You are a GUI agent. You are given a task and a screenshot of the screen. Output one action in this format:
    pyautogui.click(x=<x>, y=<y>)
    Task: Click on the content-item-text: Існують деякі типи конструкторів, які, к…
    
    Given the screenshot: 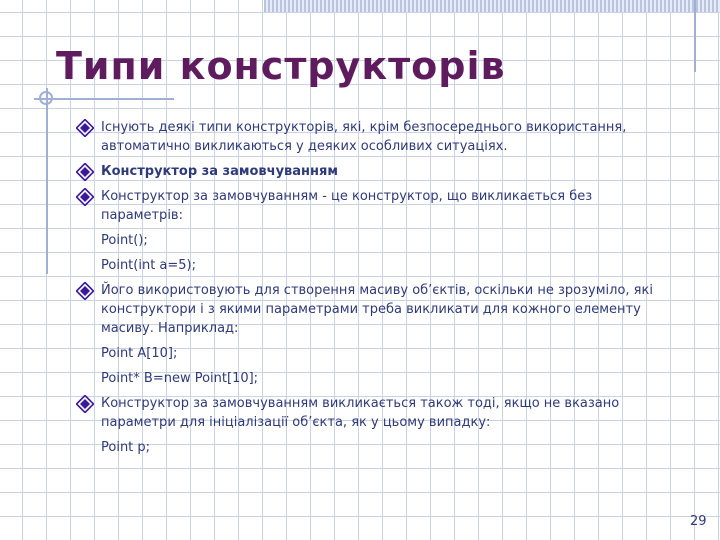 What is the action you would take?
    pyautogui.click(x=364, y=137)
    